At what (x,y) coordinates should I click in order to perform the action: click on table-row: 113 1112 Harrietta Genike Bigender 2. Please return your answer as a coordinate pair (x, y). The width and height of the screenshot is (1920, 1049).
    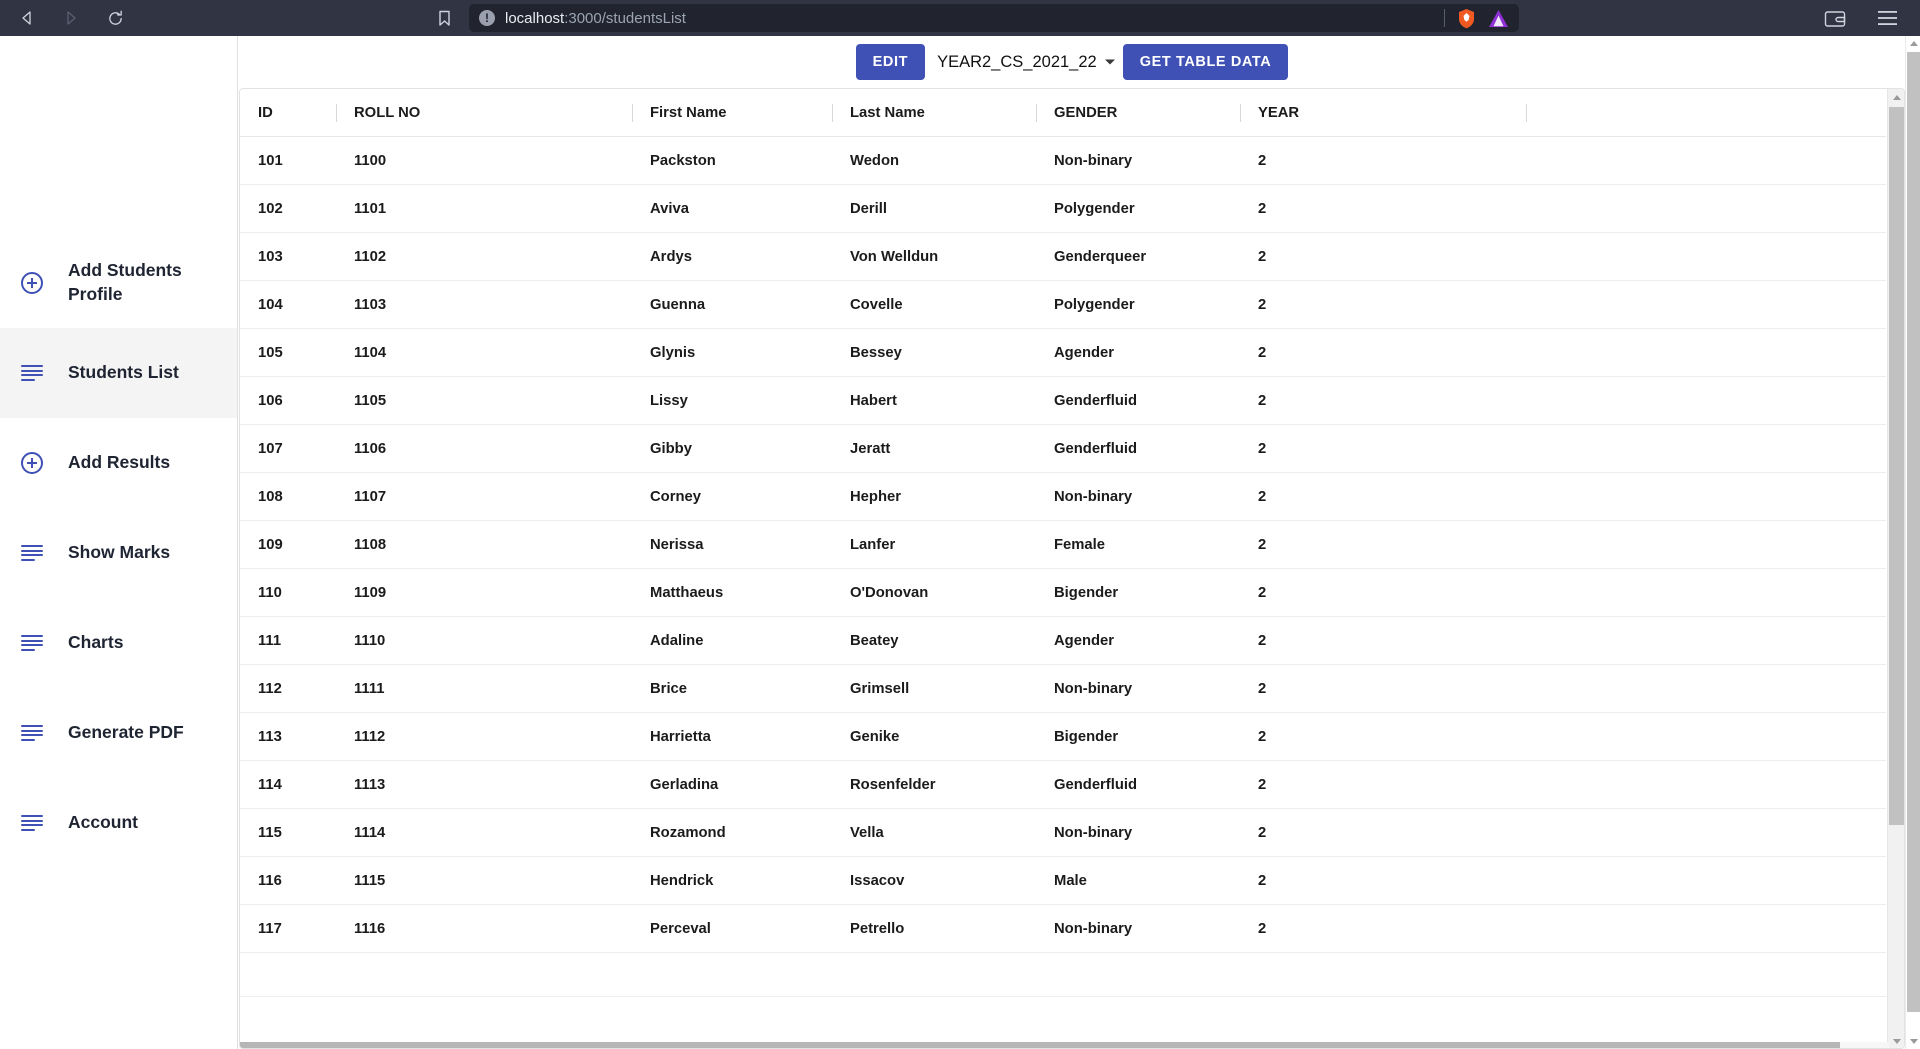
    Looking at the image, I should click on (1063, 736).